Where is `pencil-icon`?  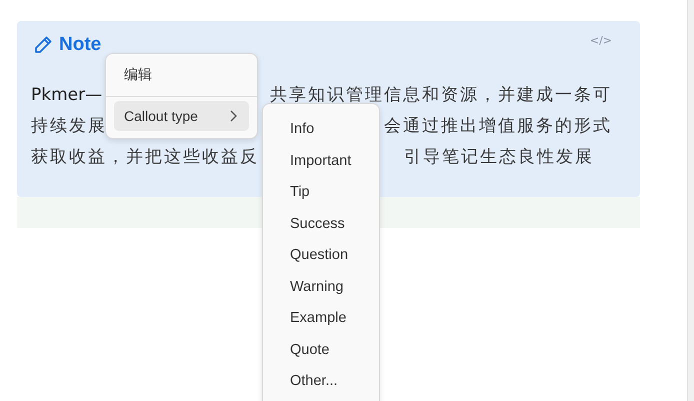
pencil-icon is located at coordinates (43, 45).